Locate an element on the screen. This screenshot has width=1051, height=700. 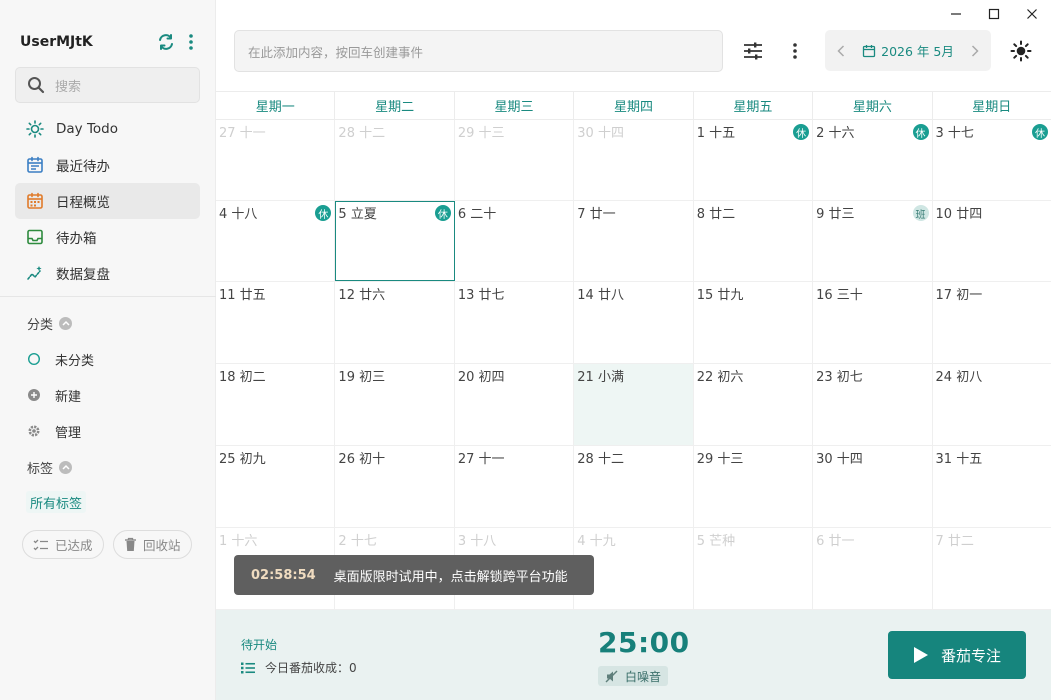
pomodoro-timer: 25:00 is located at coordinates (644, 642).